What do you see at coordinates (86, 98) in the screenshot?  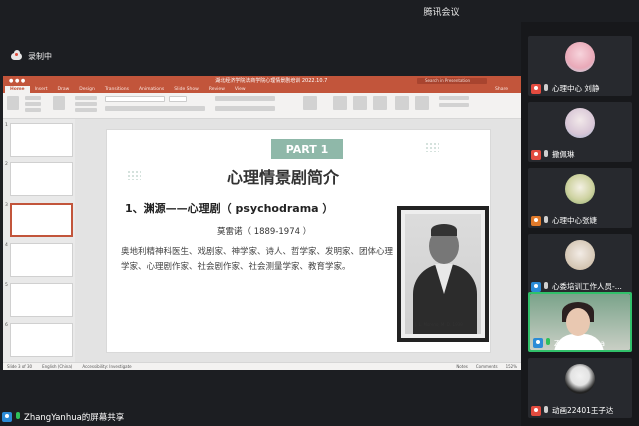 I see `layout-button` at bounding box center [86, 98].